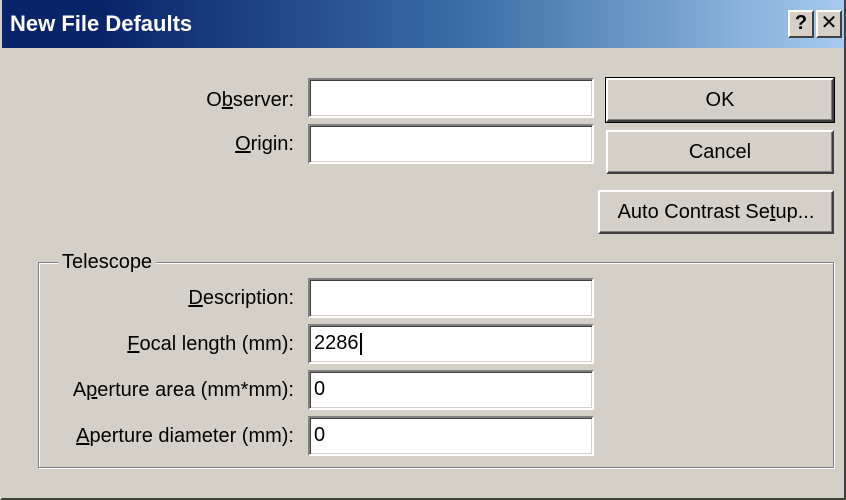 The image size is (846, 500). I want to click on ok-button-label: OK, so click(720, 99).